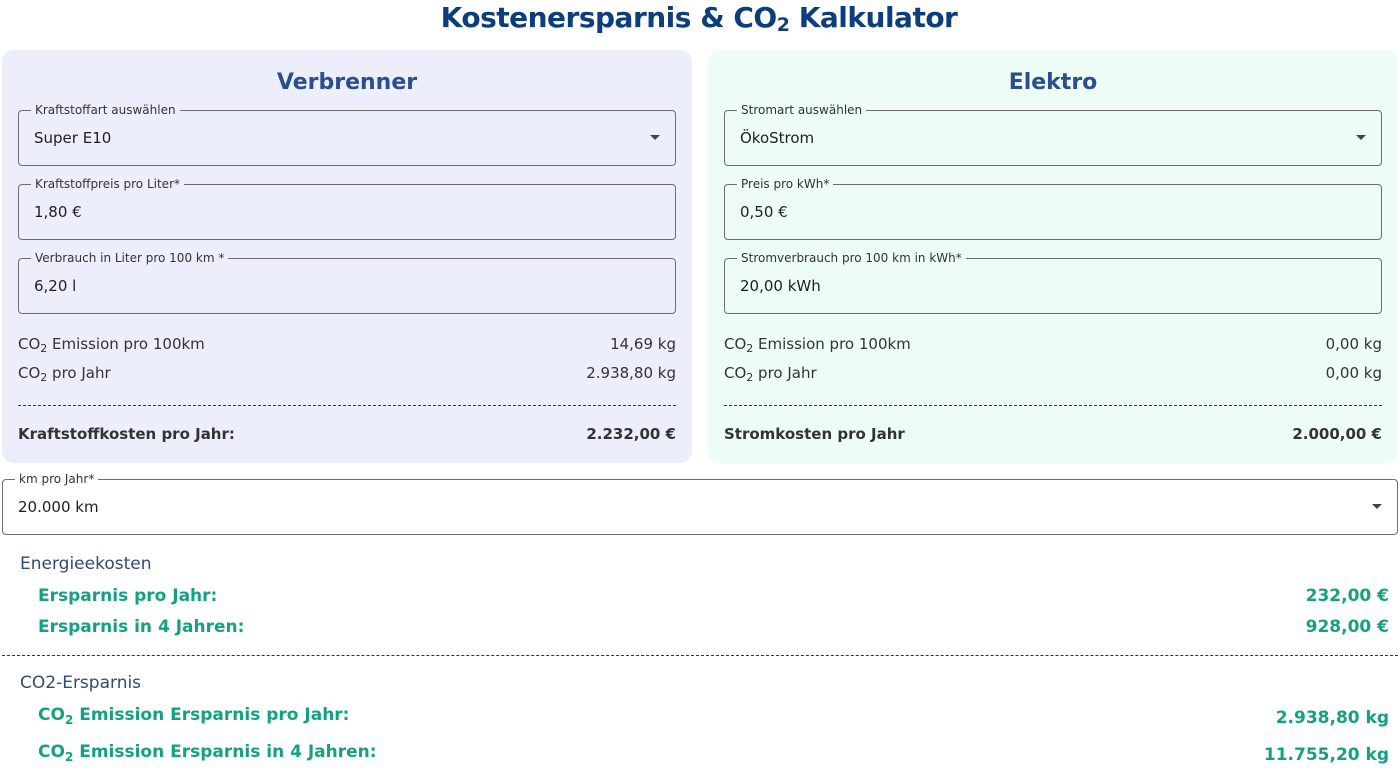 The width and height of the screenshot is (1398, 778). I want to click on fuel-consumption-input: Verbrauch in Liter pro 100 km * 6,20 l, so click(347, 282).